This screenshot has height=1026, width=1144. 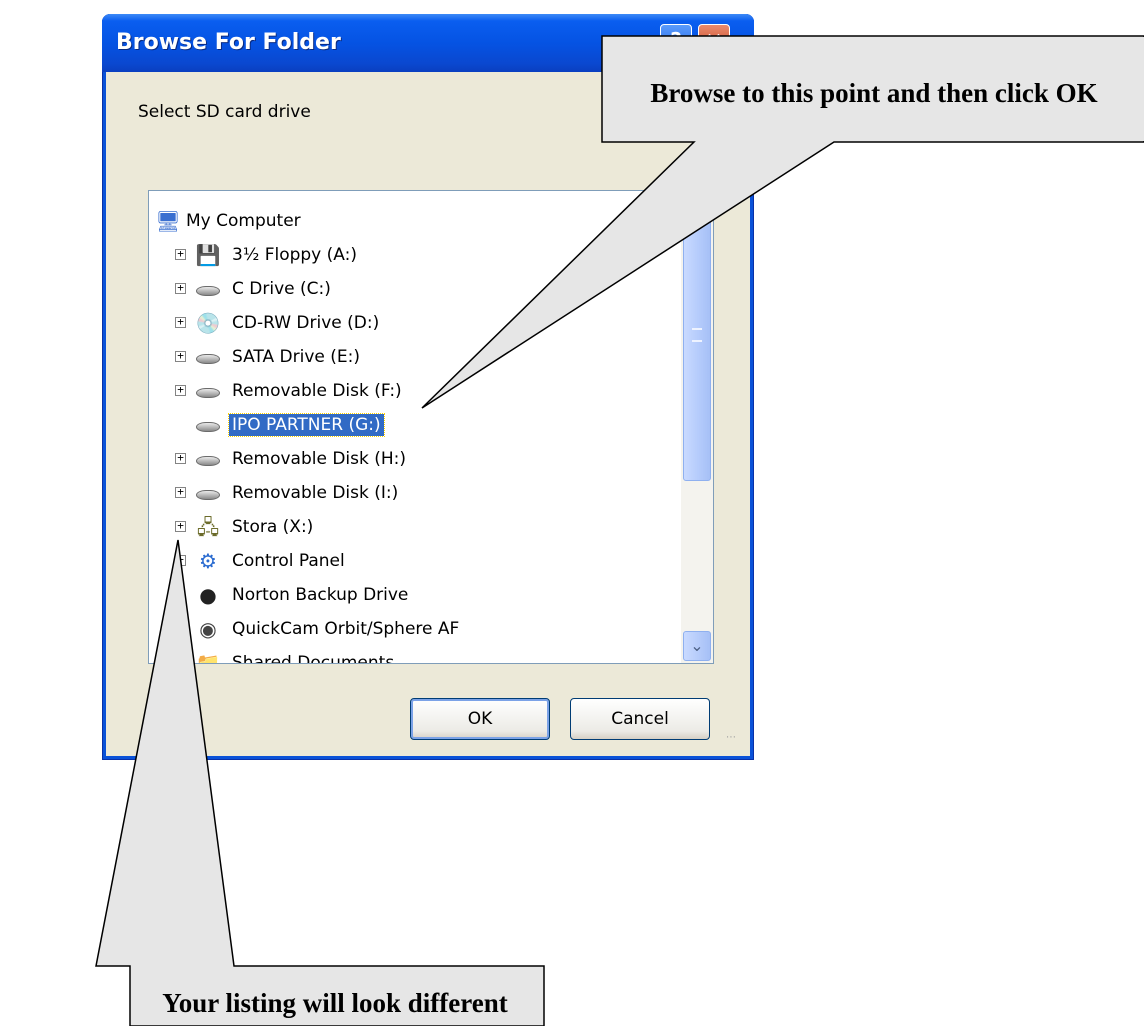 I want to click on vertical-scrollbar: ⌄, so click(x=697, y=427).